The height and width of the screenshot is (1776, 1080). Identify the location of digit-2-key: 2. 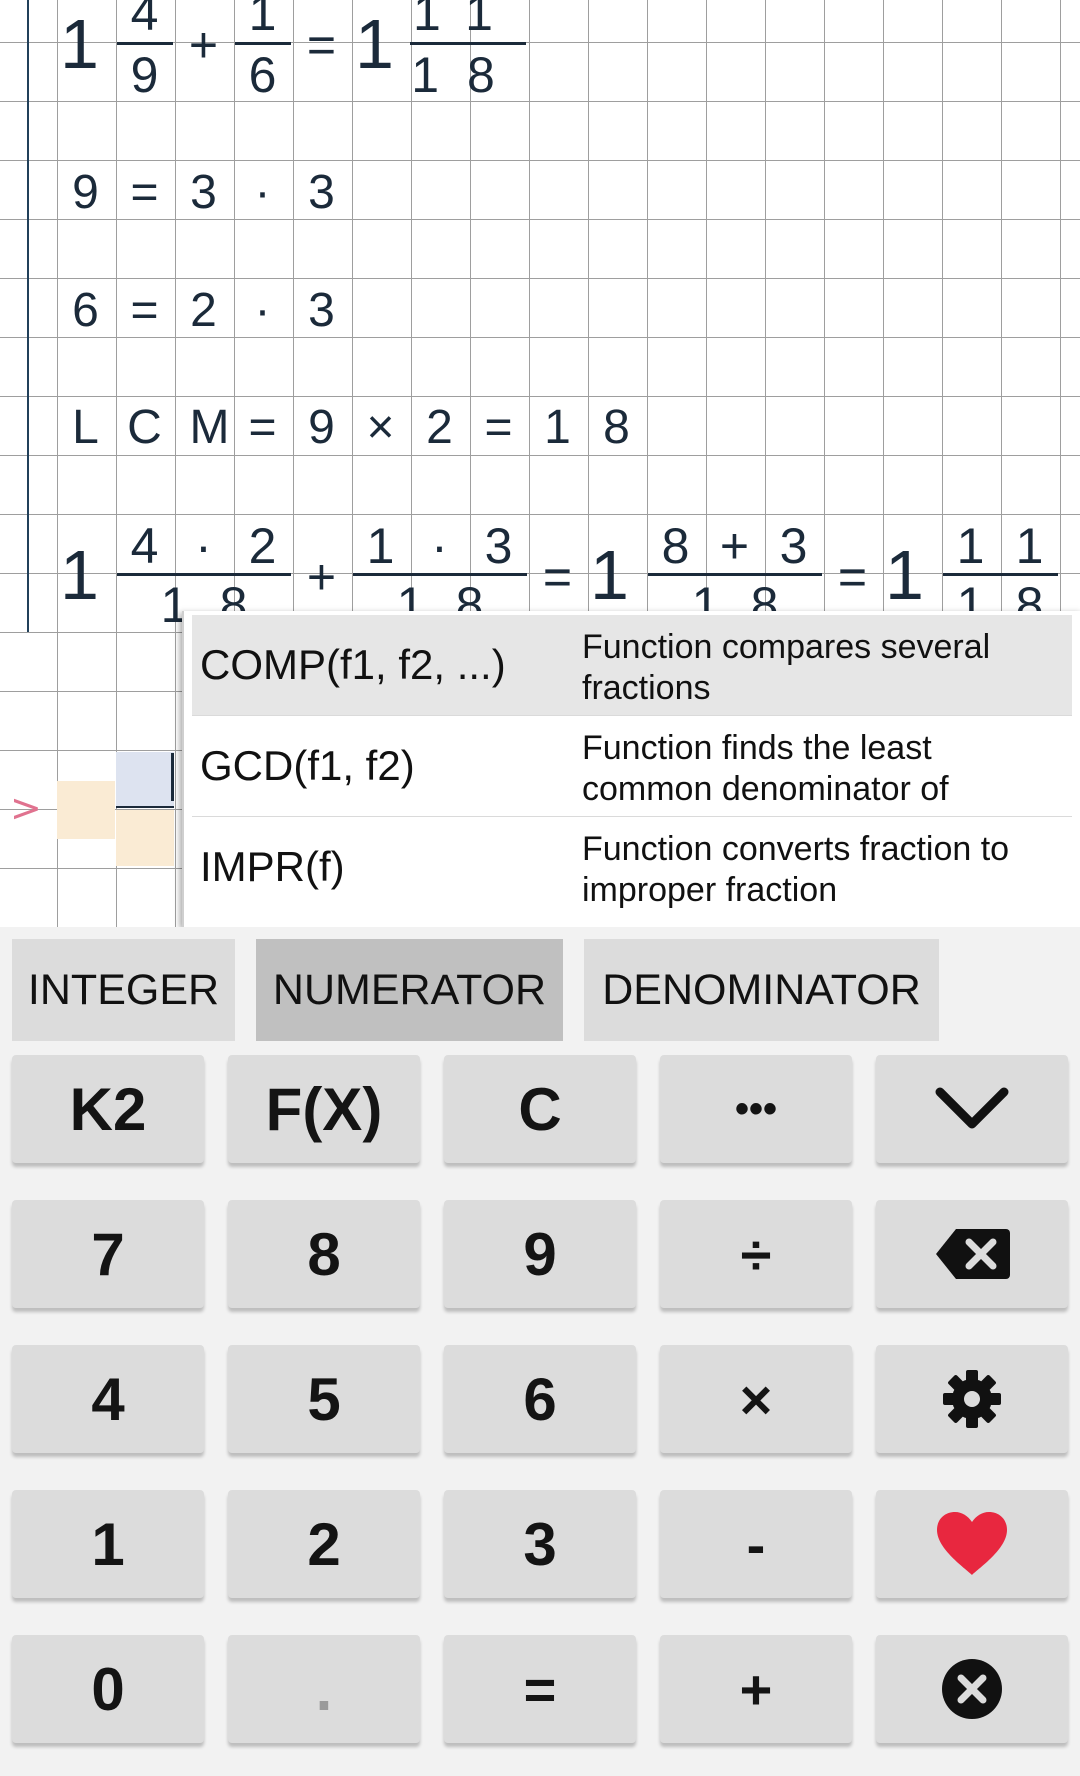
(324, 1544).